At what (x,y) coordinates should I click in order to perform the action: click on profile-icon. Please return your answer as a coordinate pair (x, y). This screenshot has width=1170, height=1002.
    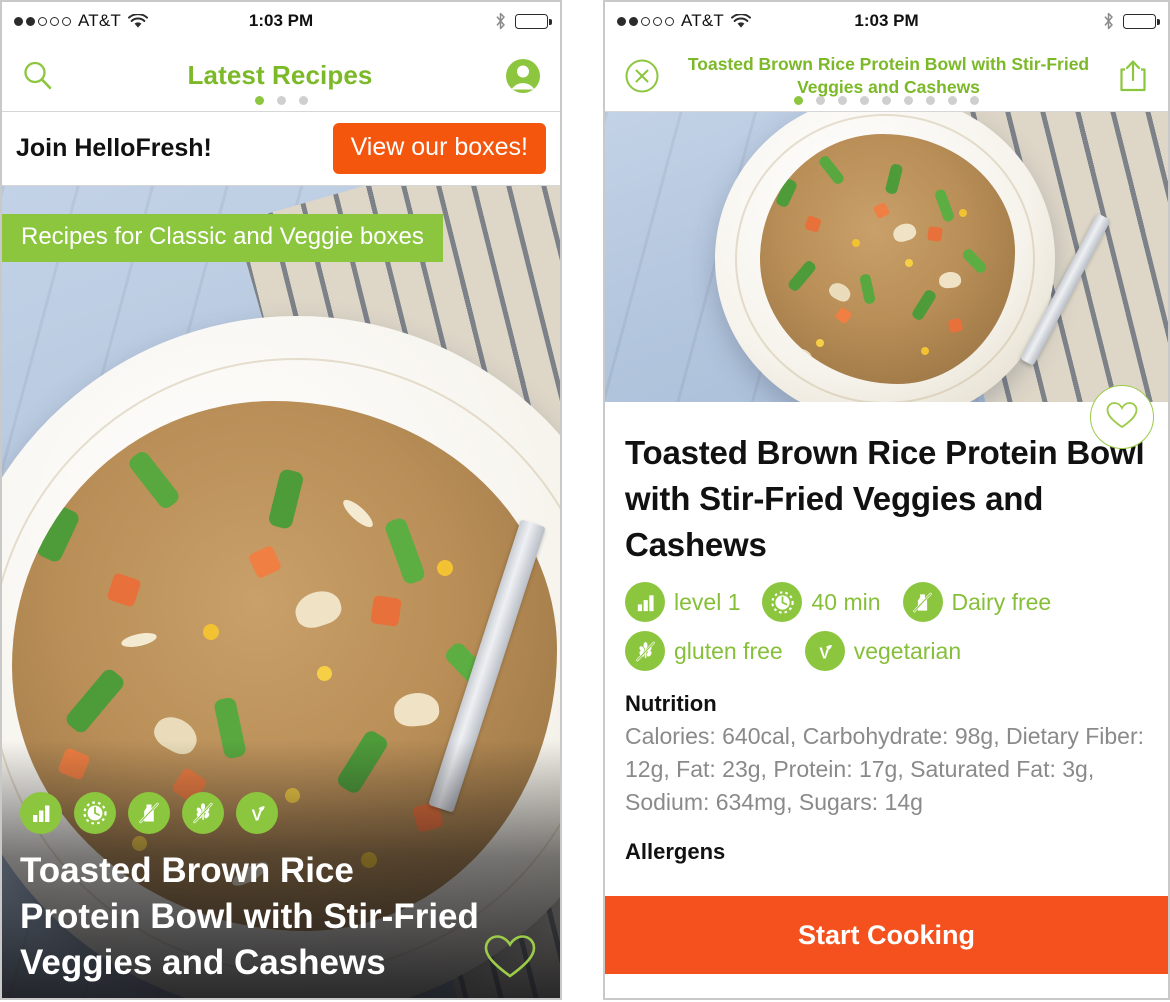
    Looking at the image, I should click on (523, 76).